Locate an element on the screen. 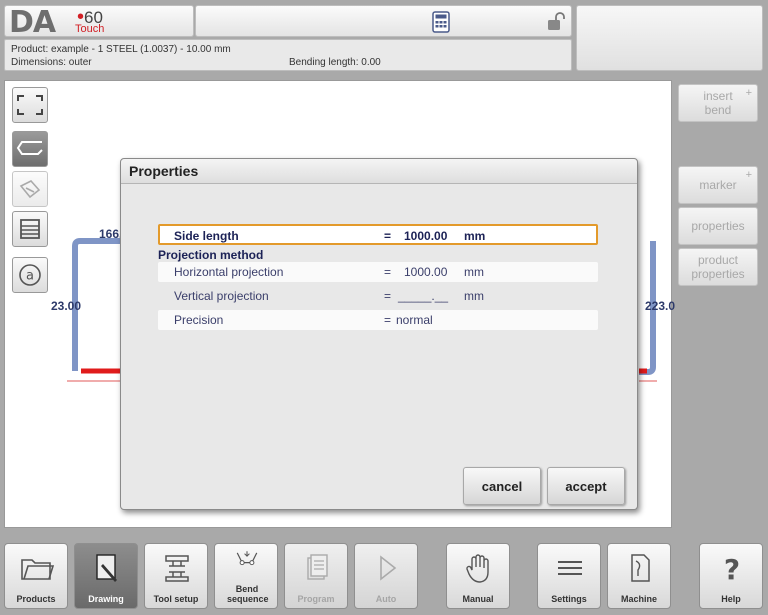 This screenshot has width=768, height=615. vertical-projection-eq: = is located at coordinates (388, 296).